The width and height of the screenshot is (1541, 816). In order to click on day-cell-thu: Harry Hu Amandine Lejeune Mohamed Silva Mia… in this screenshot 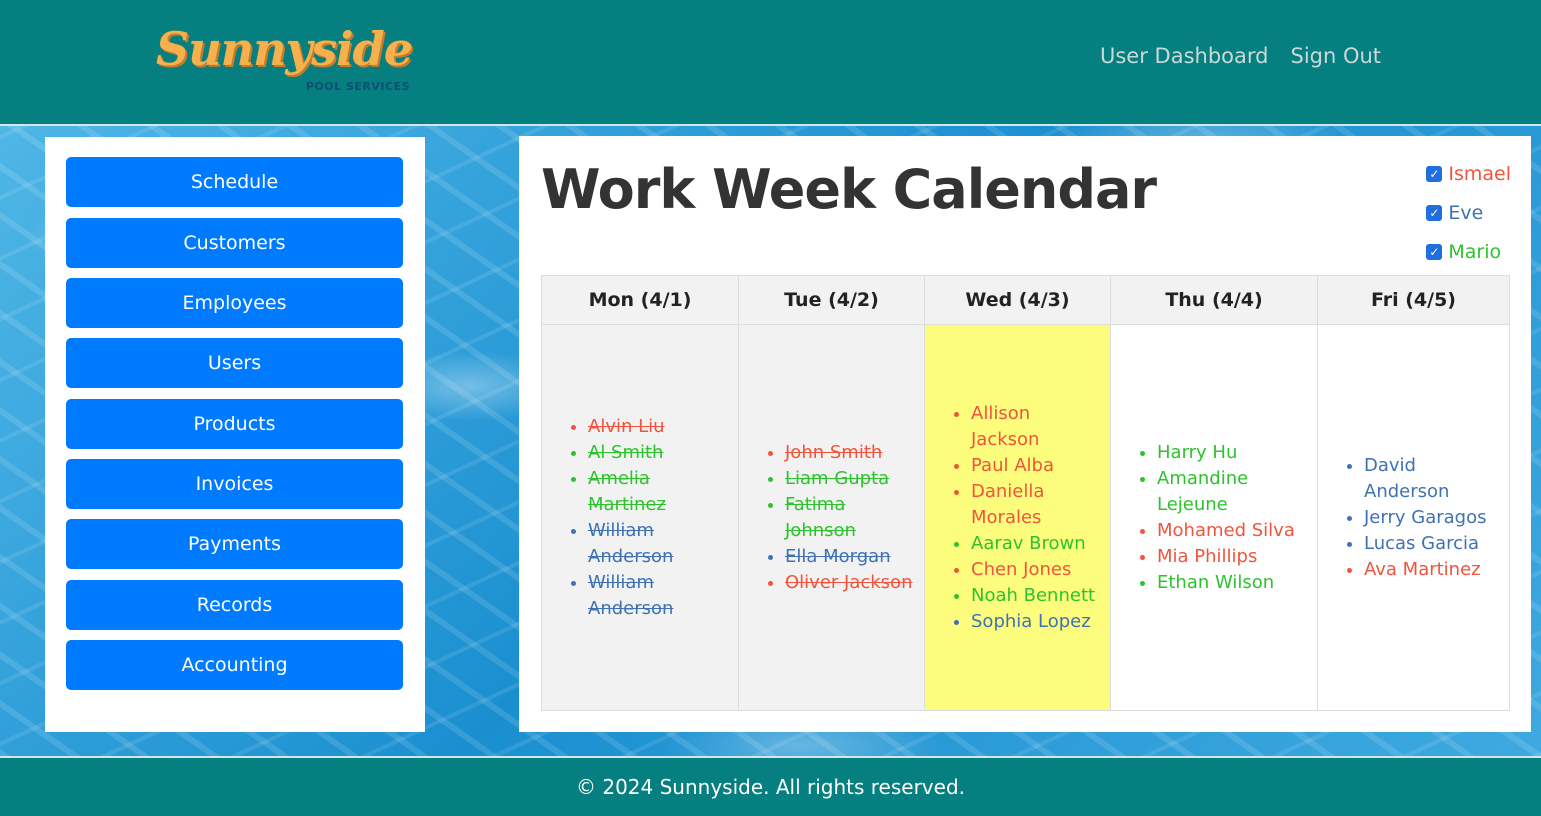, I will do `click(1214, 517)`.